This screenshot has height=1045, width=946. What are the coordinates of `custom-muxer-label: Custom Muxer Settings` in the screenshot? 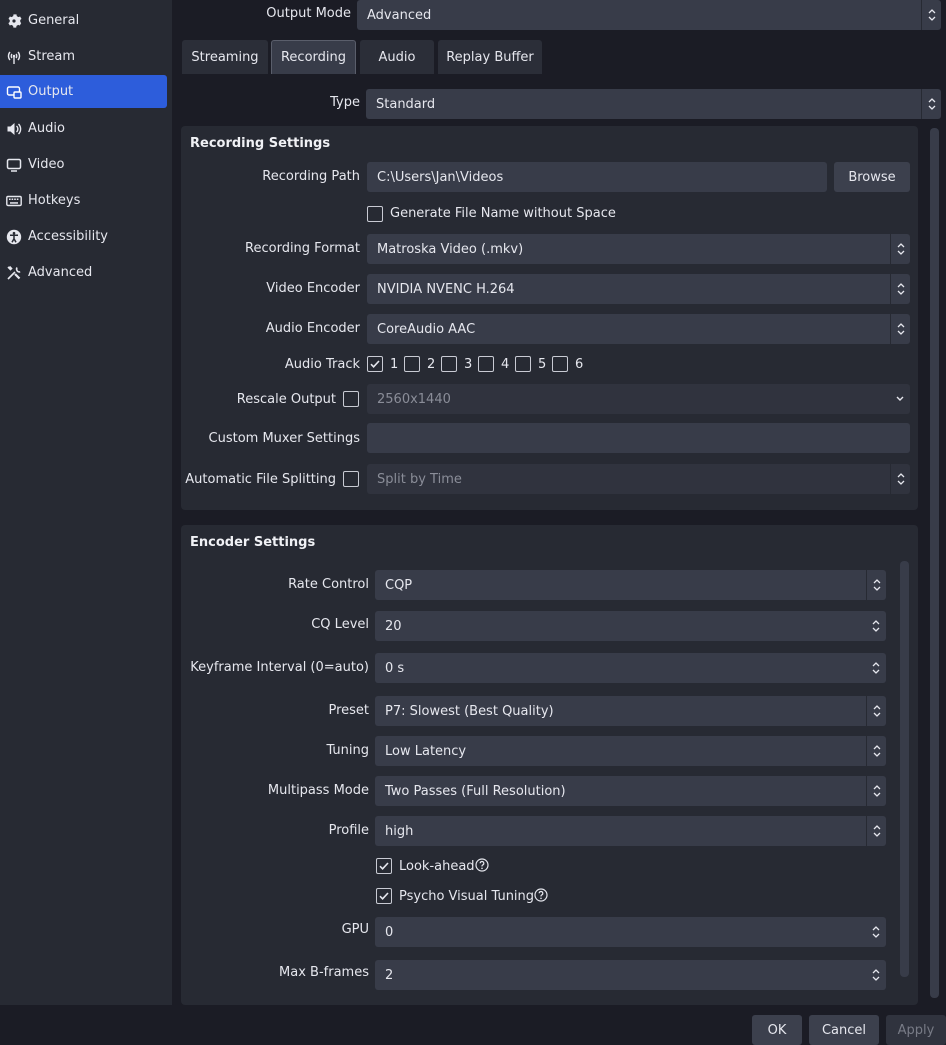 It's located at (284, 438).